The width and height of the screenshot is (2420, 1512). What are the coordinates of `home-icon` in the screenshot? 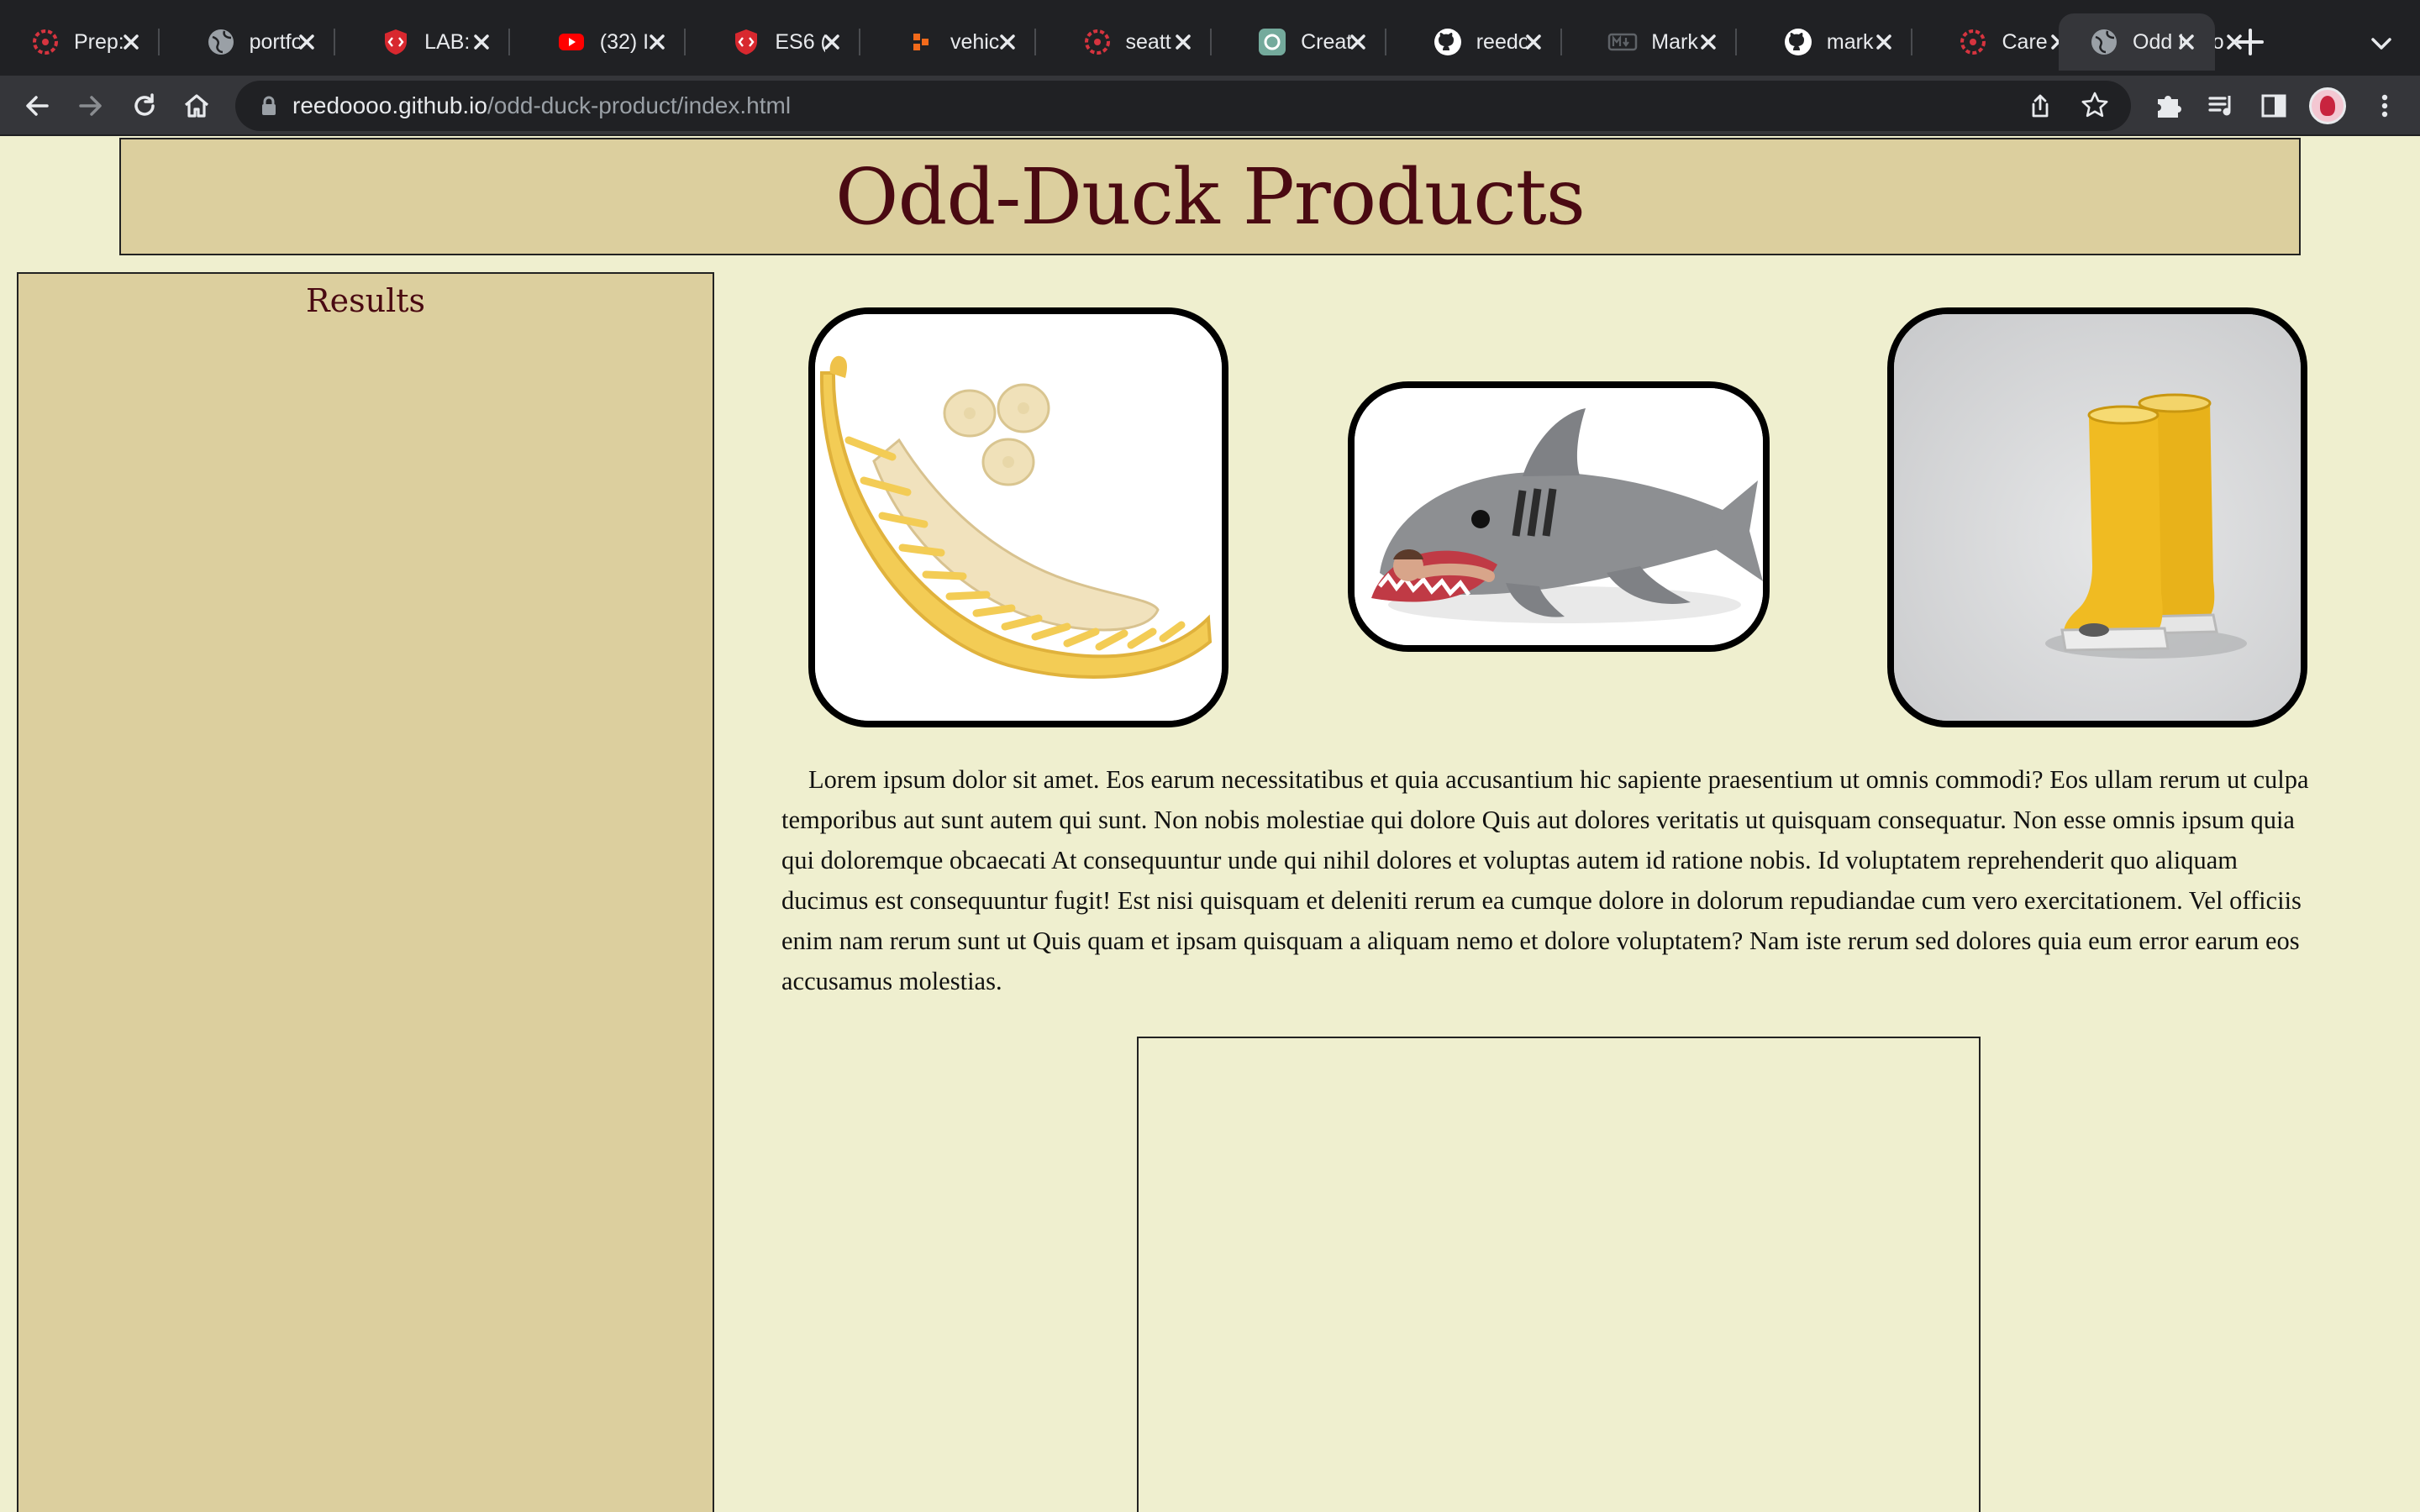 It's located at (196, 106).